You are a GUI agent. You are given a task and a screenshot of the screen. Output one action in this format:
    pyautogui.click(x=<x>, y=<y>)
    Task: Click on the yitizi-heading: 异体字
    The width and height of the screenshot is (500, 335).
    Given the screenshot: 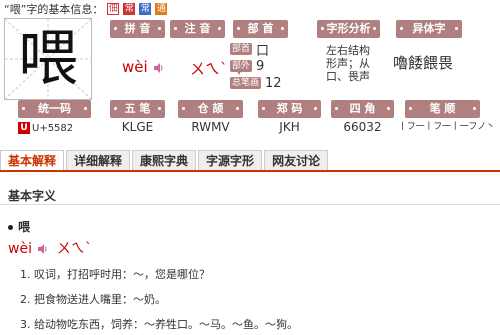 What is the action you would take?
    pyautogui.click(x=429, y=29)
    